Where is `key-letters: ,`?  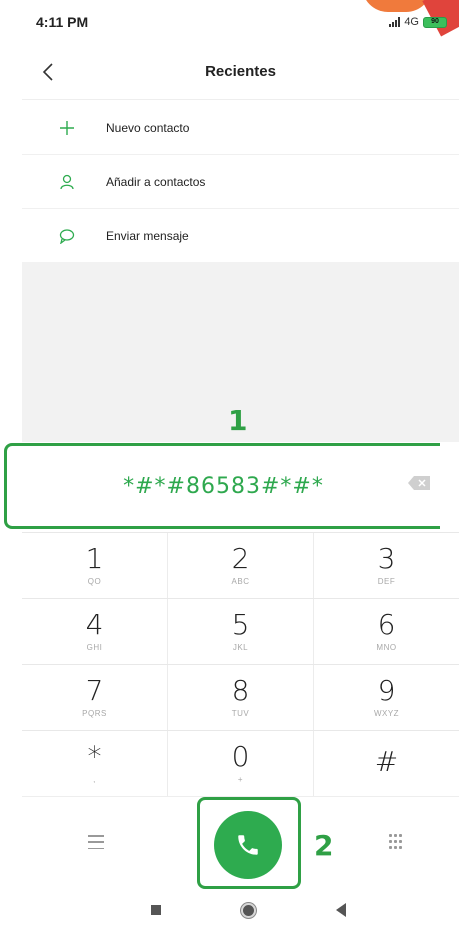
key-letters: , is located at coordinates (94, 779).